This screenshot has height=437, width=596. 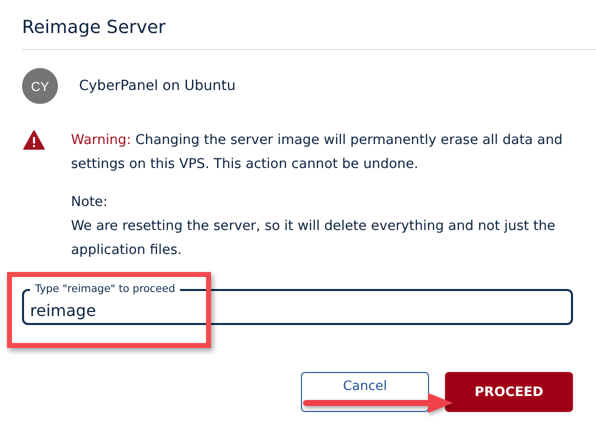 What do you see at coordinates (40, 86) in the screenshot?
I see `avatar: CY` at bounding box center [40, 86].